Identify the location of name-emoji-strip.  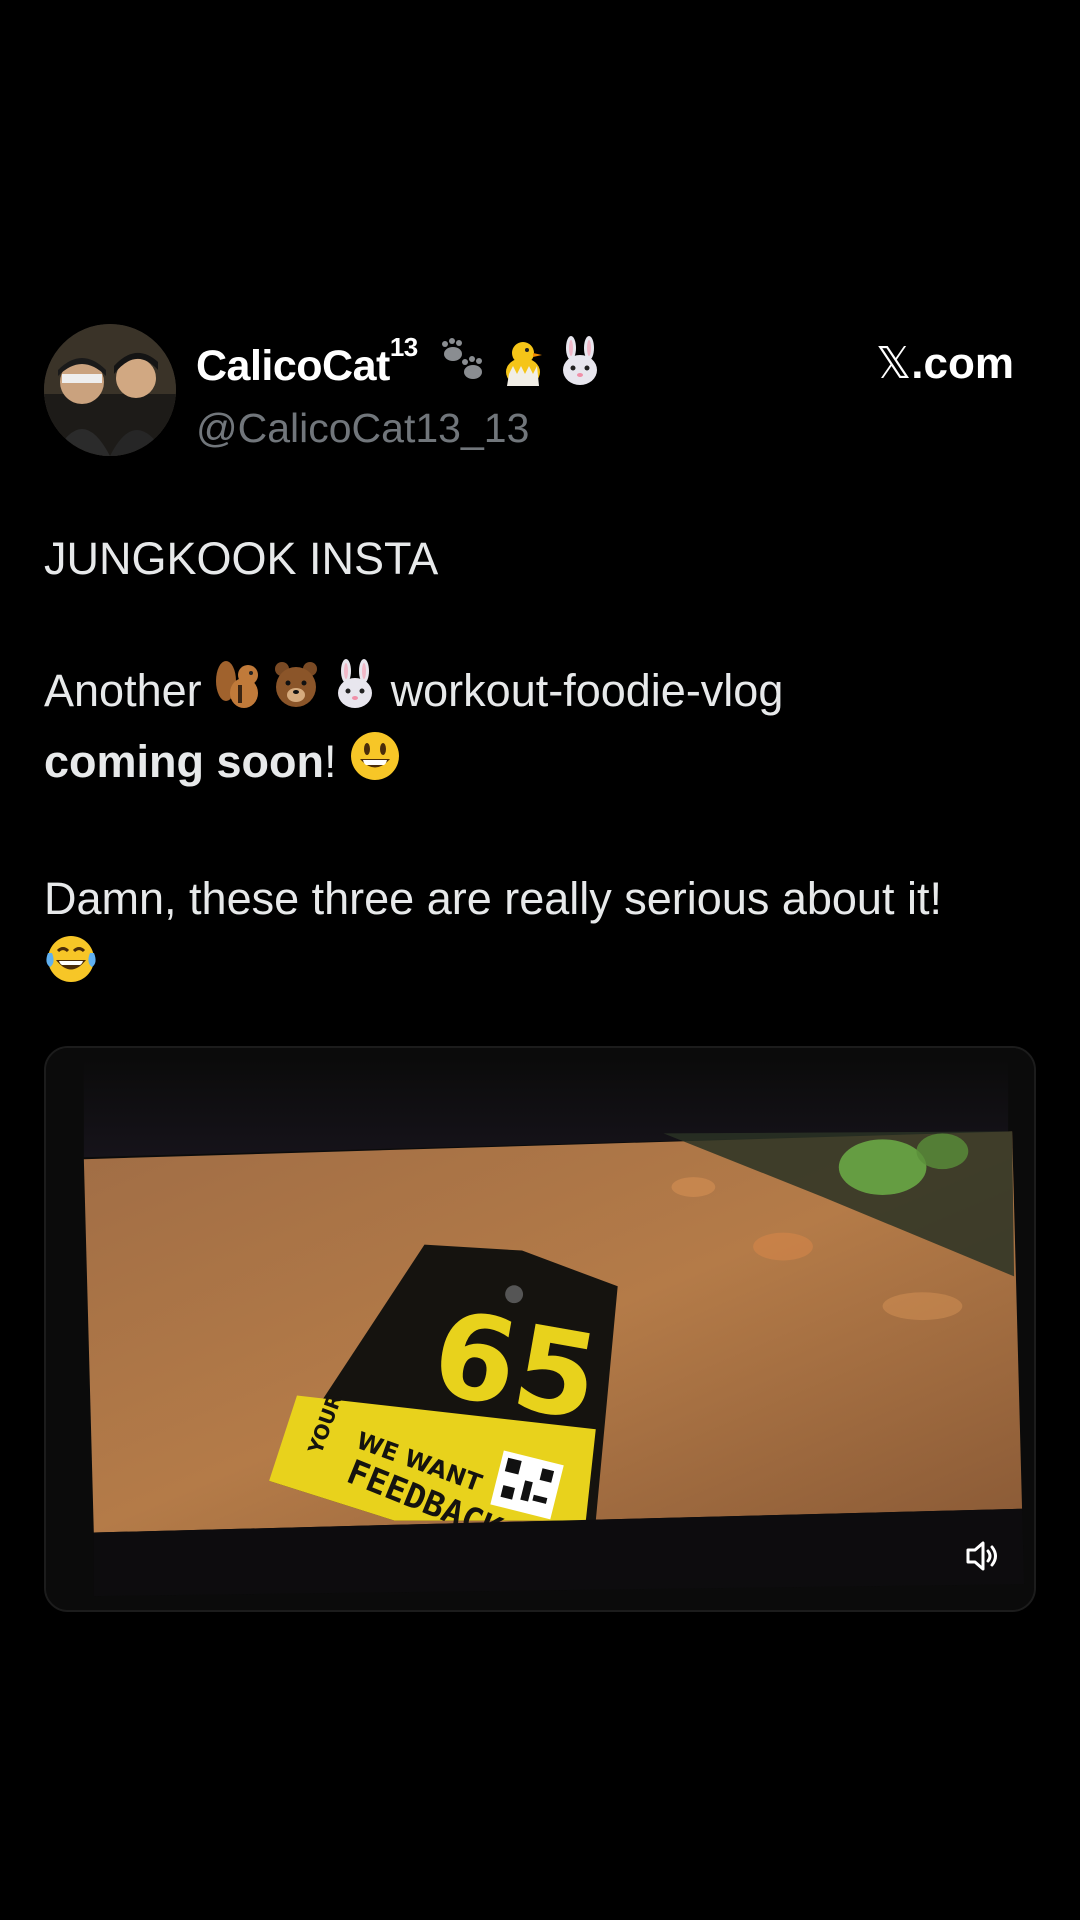
(525, 368).